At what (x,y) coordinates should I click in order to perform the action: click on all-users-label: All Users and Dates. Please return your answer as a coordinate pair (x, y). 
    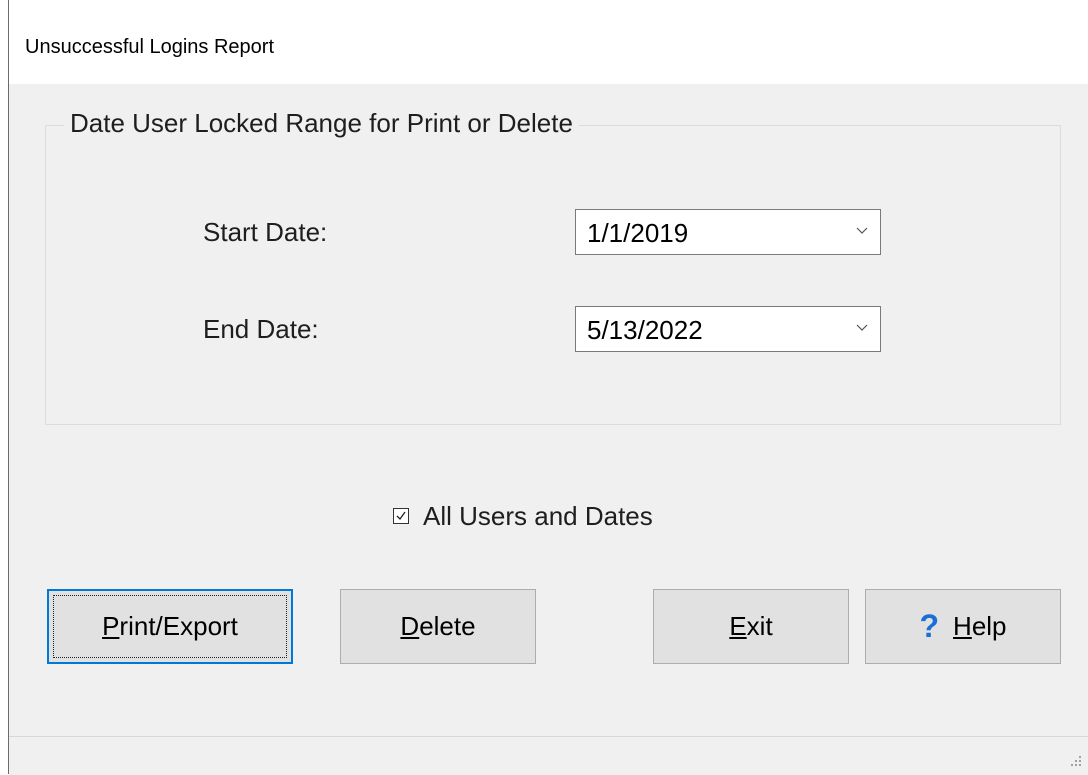
    Looking at the image, I should click on (538, 515).